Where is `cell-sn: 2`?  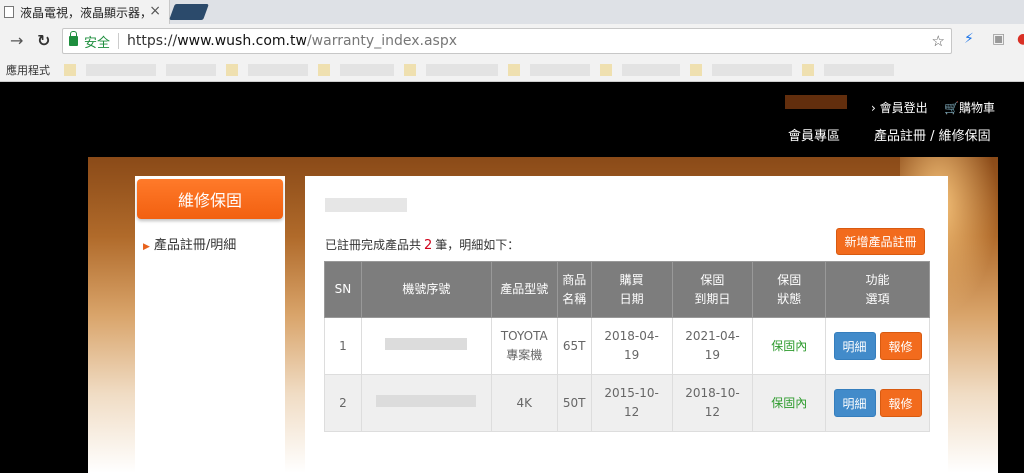
cell-sn: 2 is located at coordinates (343, 403).